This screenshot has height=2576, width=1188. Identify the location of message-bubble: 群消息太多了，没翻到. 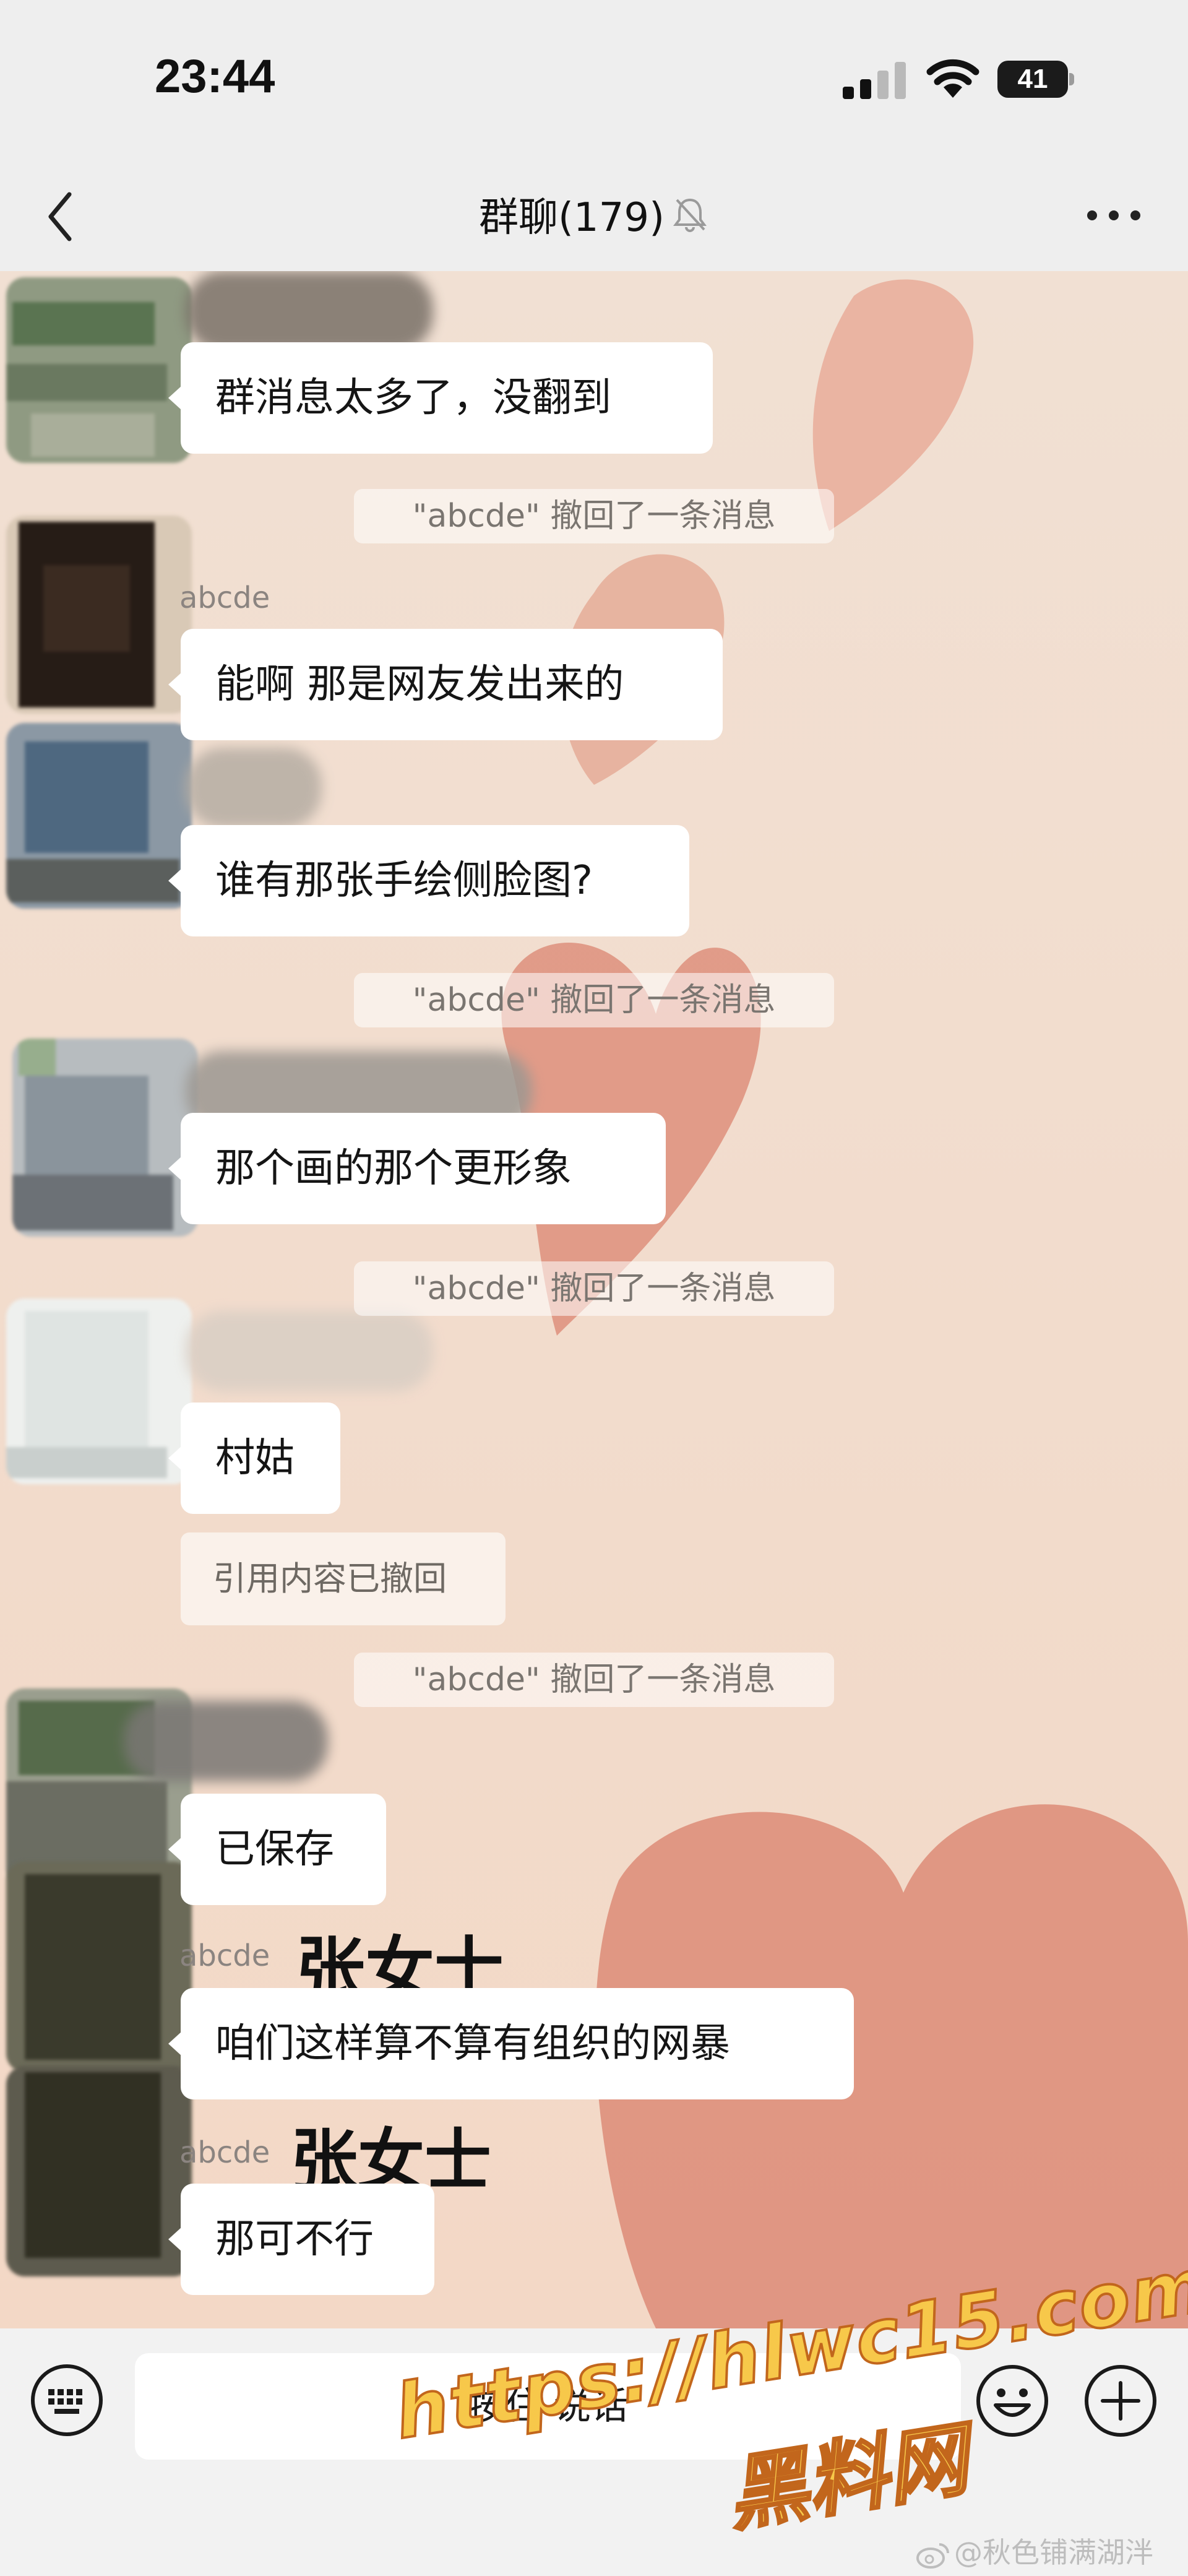
(440, 398).